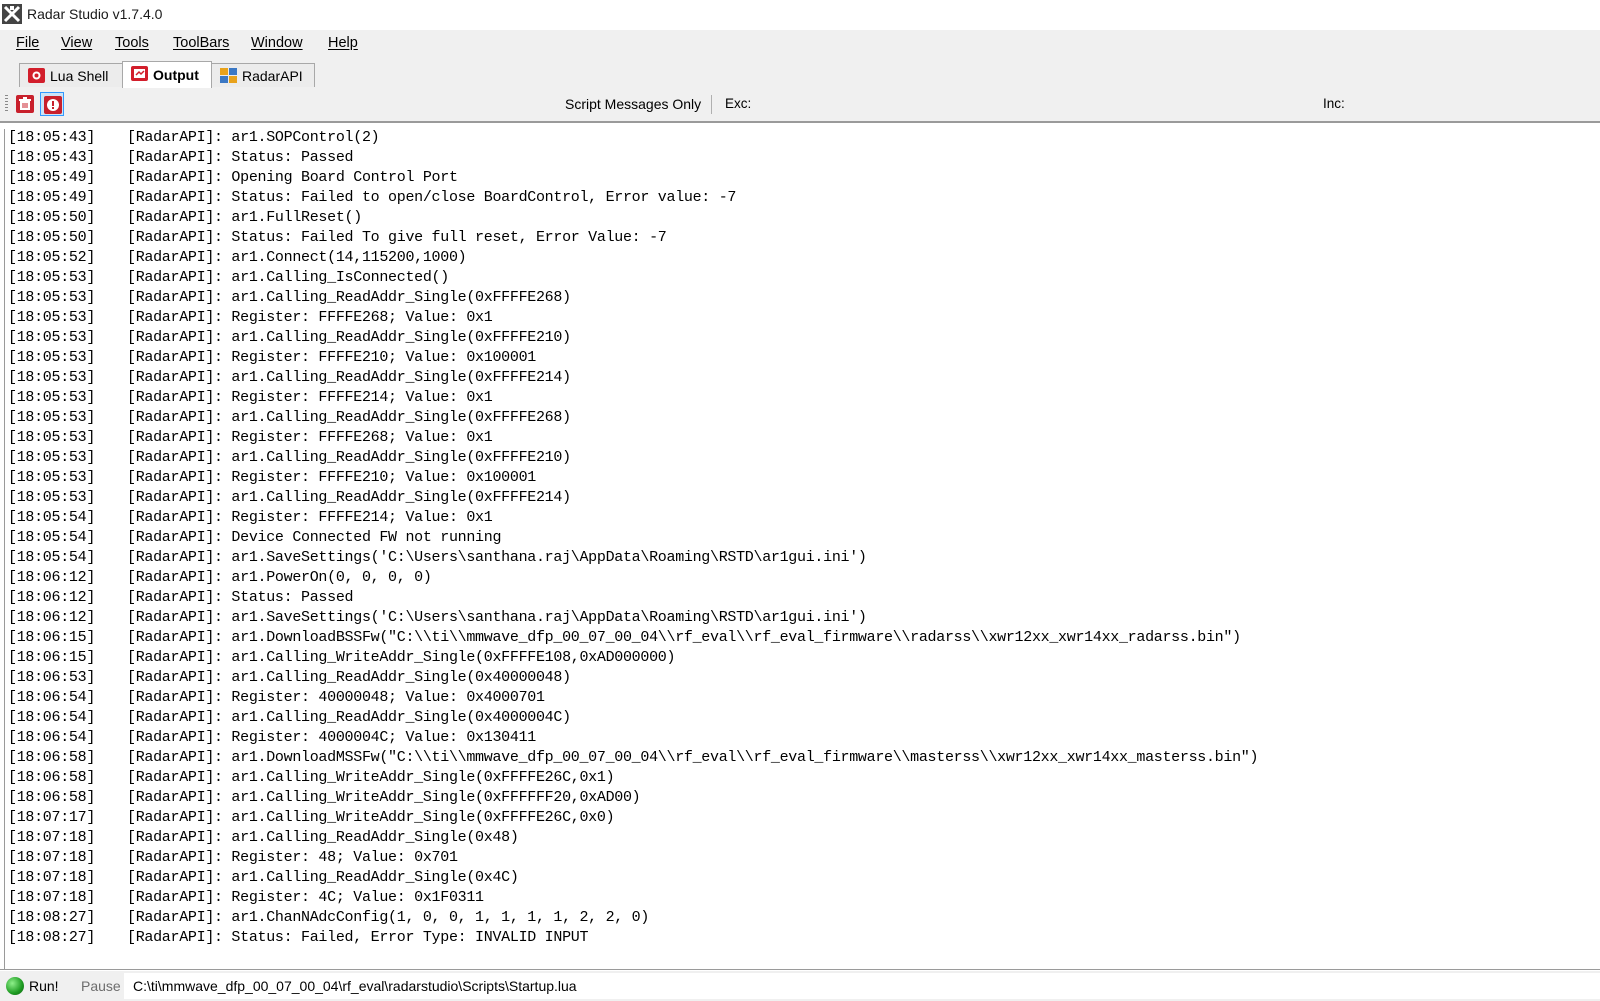 This screenshot has height=1001, width=1600. Describe the element at coordinates (1334, 103) in the screenshot. I see `inc-label: Inc:` at that location.